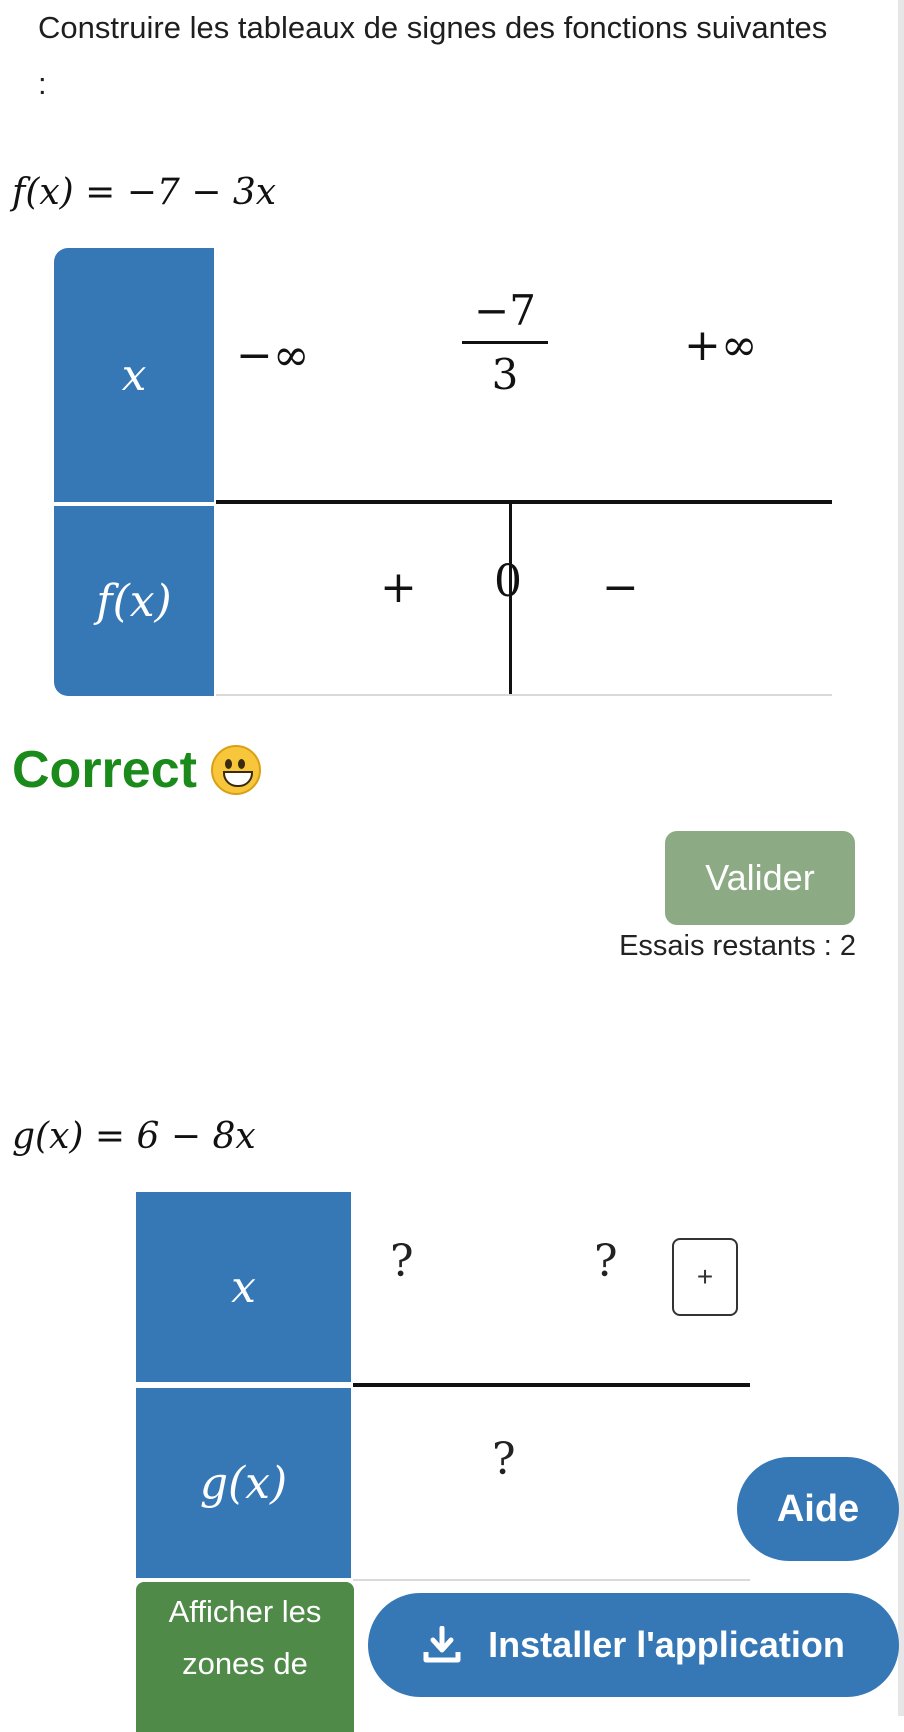  What do you see at coordinates (243, 1483) in the screenshot?
I see `table-head-gx: g(x)` at bounding box center [243, 1483].